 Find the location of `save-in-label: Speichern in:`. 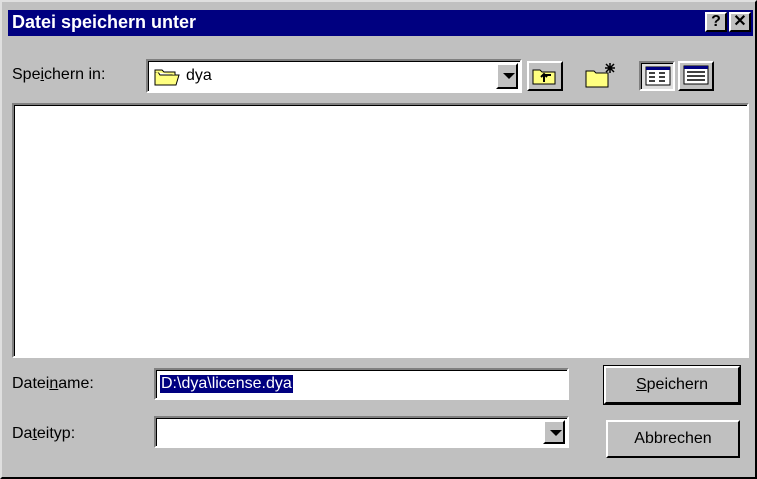

save-in-label: Speichern in: is located at coordinates (59, 74).